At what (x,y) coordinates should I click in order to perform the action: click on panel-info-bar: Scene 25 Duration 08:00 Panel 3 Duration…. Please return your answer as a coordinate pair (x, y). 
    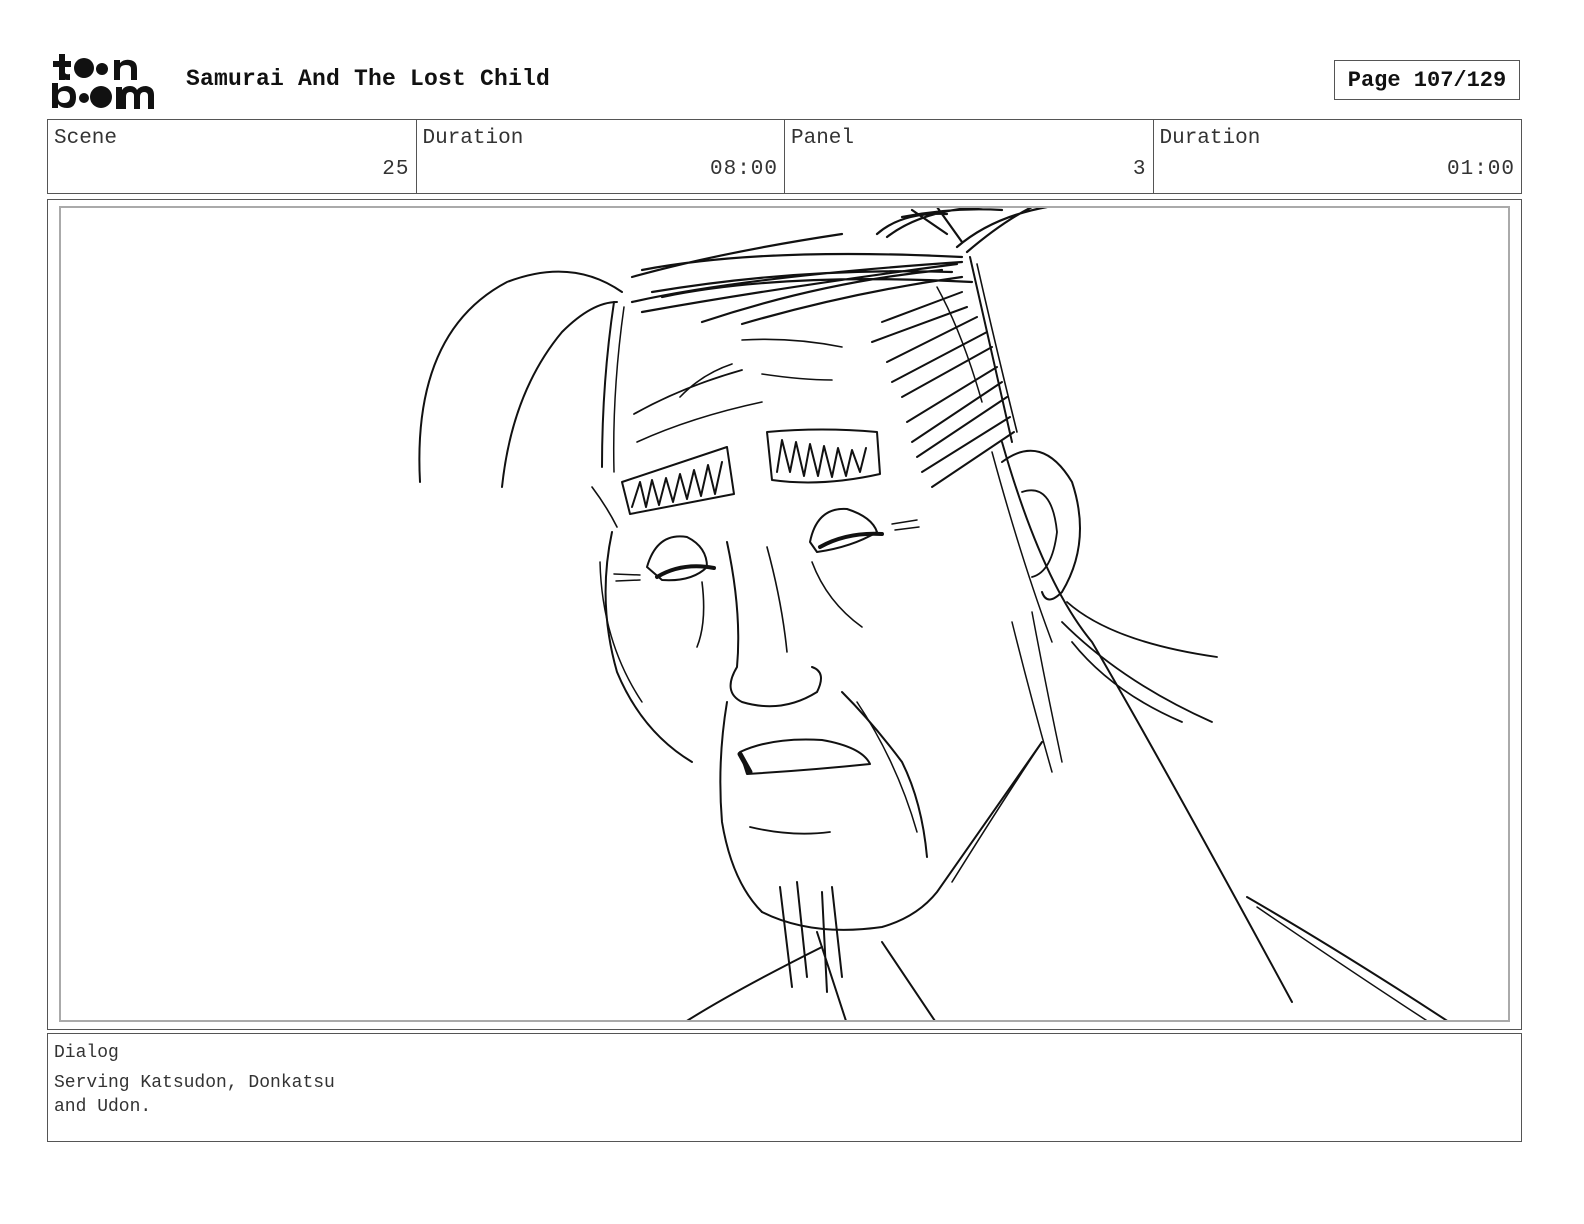
    Looking at the image, I should click on (784, 156).